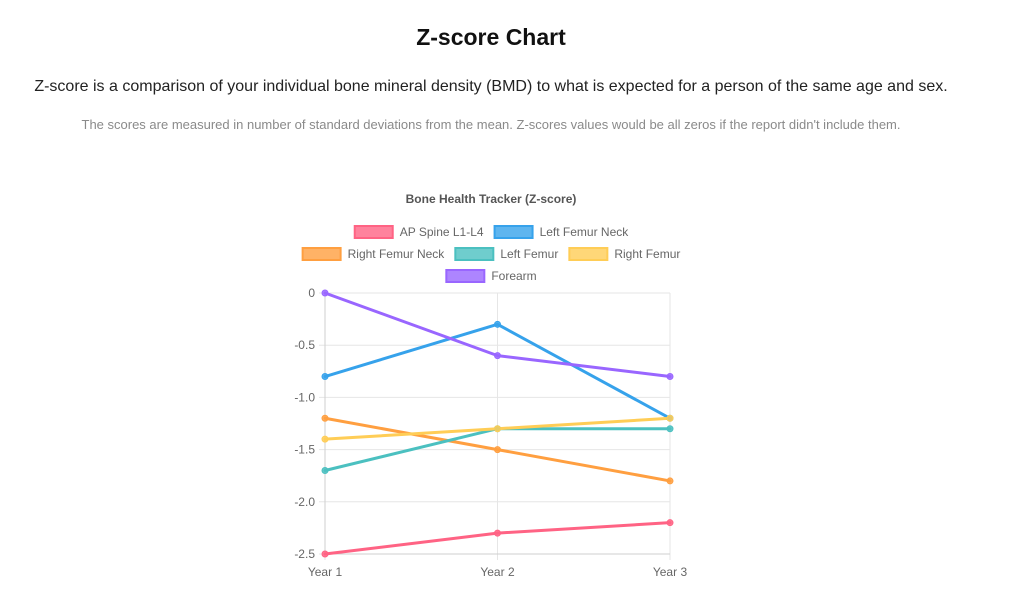  What do you see at coordinates (304, 345) in the screenshot?
I see `y-tick-label: -0.5` at bounding box center [304, 345].